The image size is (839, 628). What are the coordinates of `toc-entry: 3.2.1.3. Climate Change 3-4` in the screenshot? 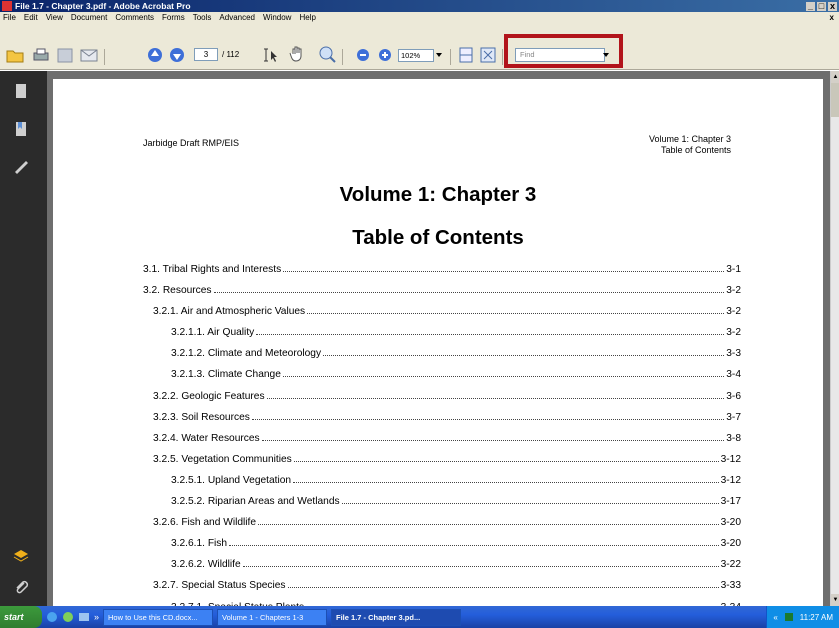 It's located at (442, 379).